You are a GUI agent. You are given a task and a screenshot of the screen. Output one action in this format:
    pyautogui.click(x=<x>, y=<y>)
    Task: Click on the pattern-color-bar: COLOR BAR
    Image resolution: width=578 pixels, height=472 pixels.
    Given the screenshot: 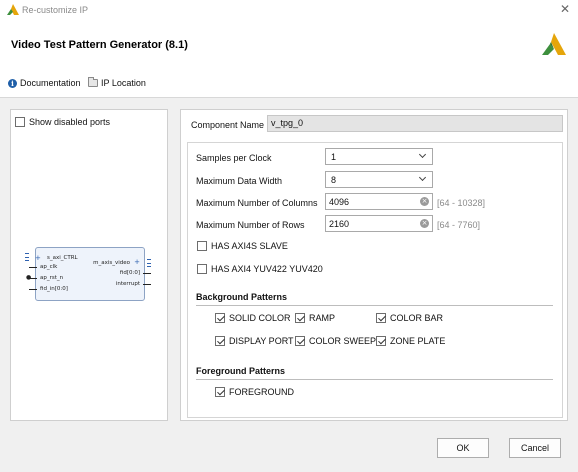 What is the action you would take?
    pyautogui.click(x=409, y=318)
    